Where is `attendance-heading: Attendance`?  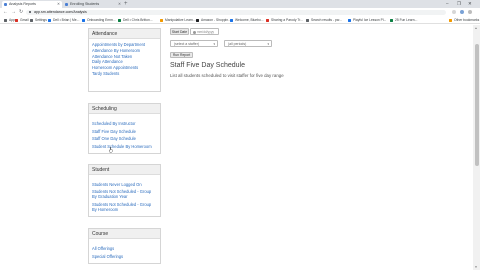 attendance-heading: Attendance is located at coordinates (124, 34).